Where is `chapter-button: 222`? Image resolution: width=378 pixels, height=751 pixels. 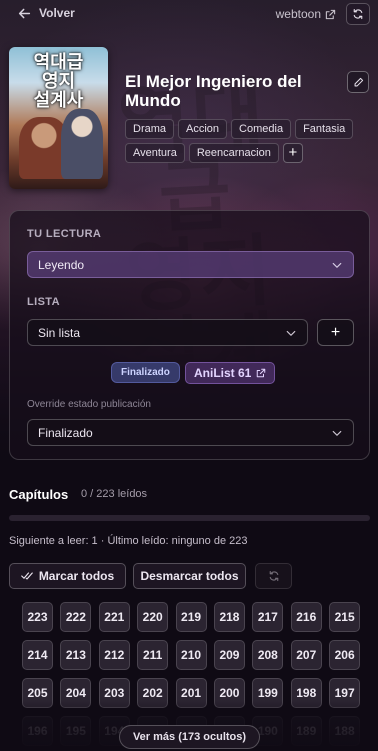 chapter-button: 222 is located at coordinates (76, 617).